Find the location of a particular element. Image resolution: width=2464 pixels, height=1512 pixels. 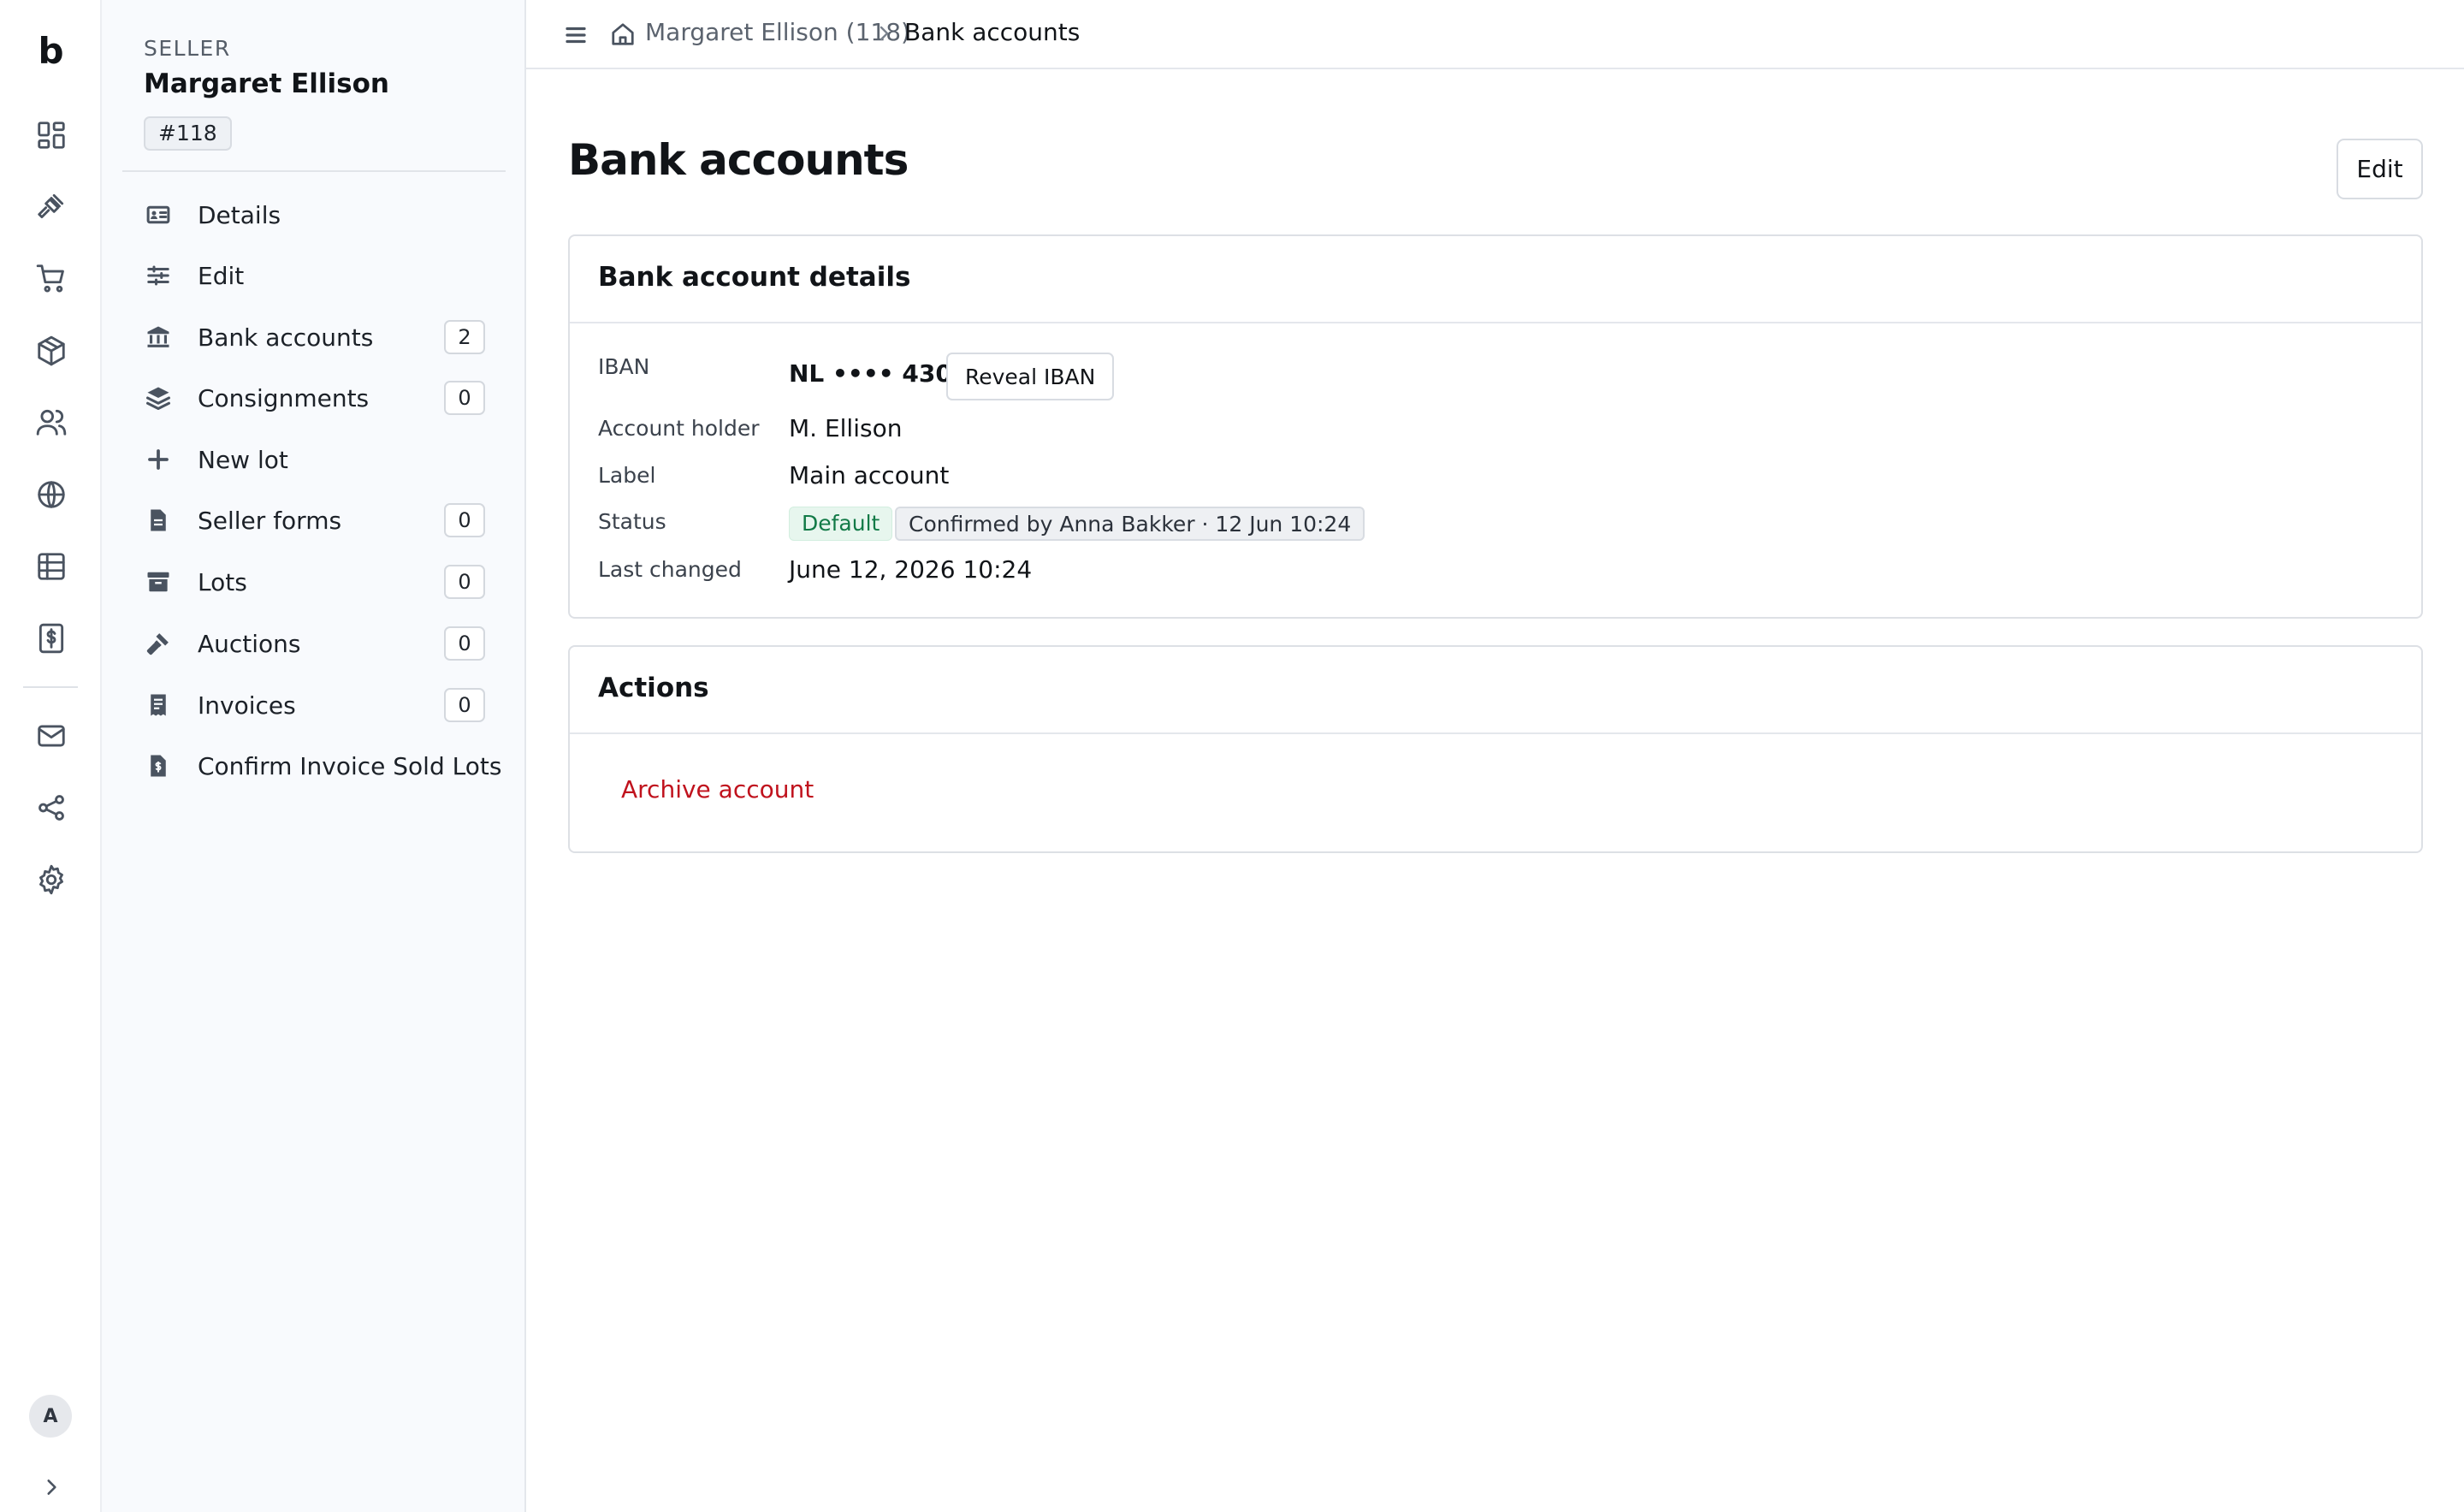

label-value: Main account is located at coordinates (869, 475).